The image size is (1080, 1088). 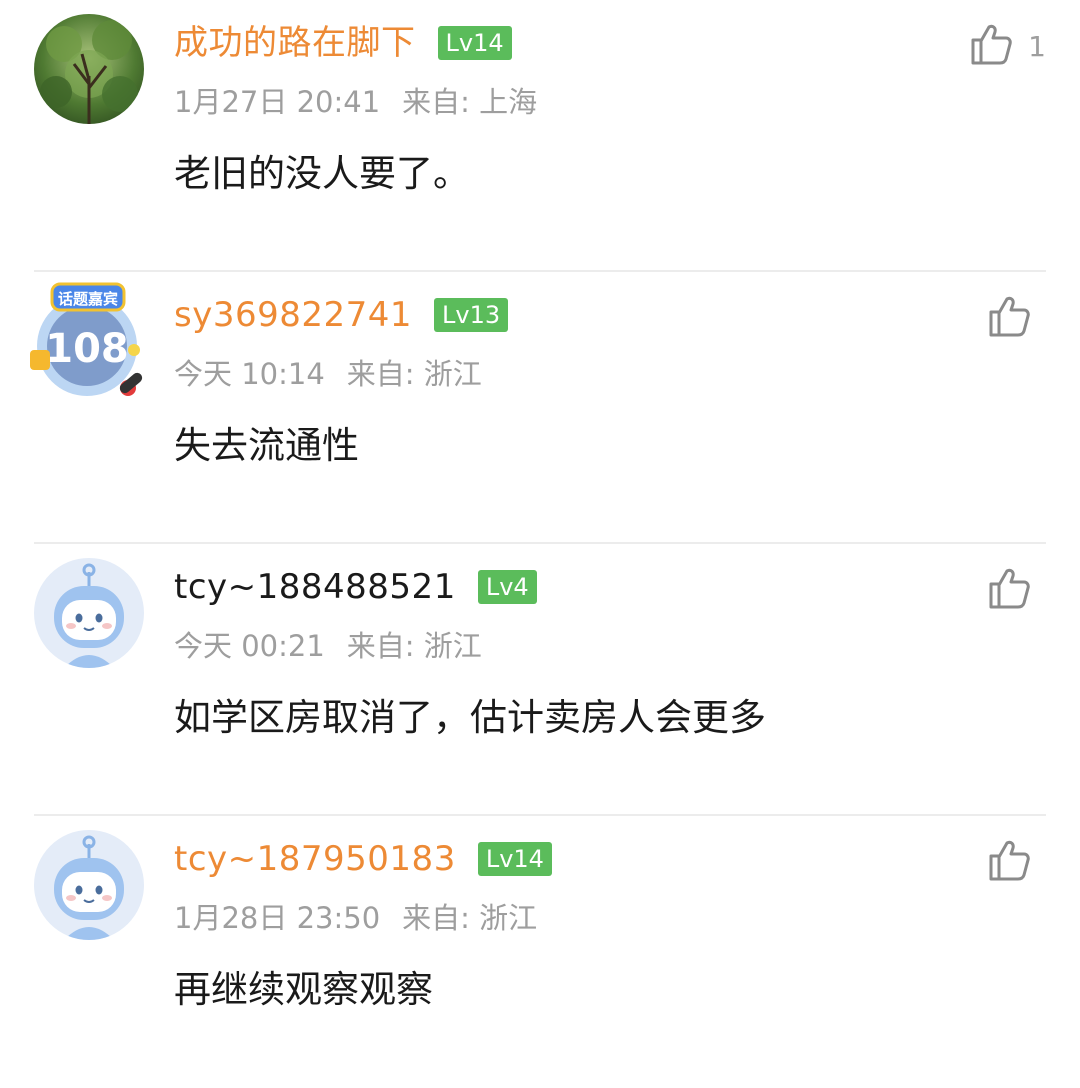 I want to click on comment-time: 今天 00:21, so click(x=249, y=646).